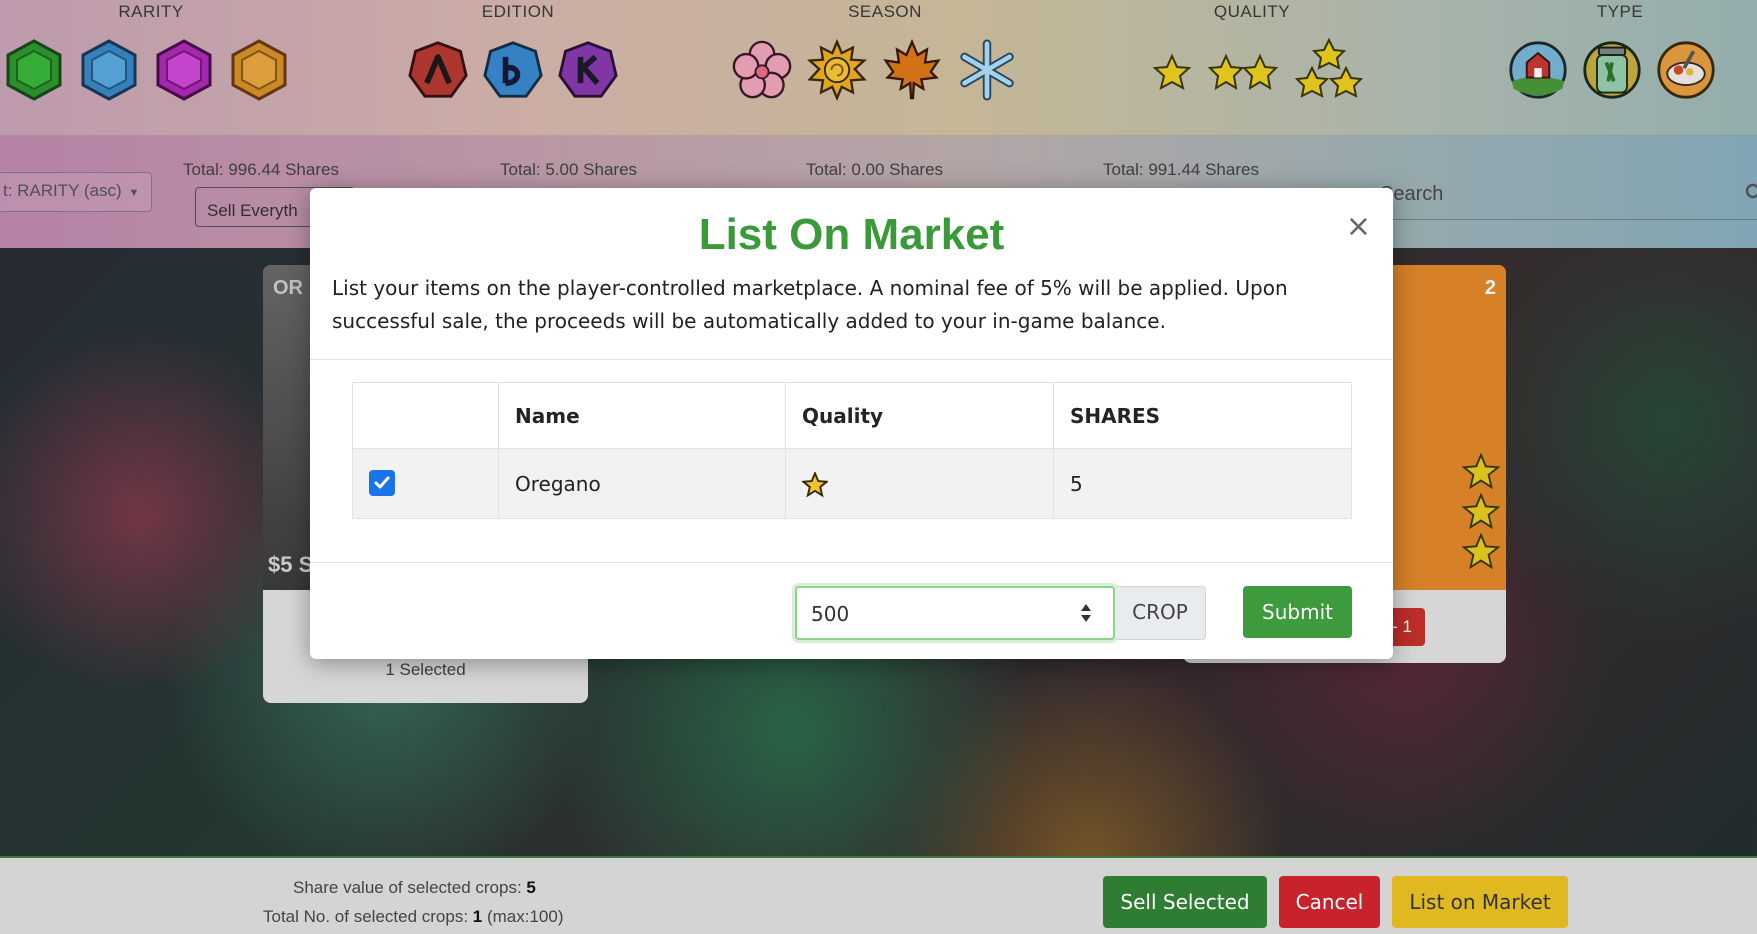 The height and width of the screenshot is (934, 1757). Describe the element at coordinates (1160, 613) in the screenshot. I see `currency-addon: CROP` at that location.